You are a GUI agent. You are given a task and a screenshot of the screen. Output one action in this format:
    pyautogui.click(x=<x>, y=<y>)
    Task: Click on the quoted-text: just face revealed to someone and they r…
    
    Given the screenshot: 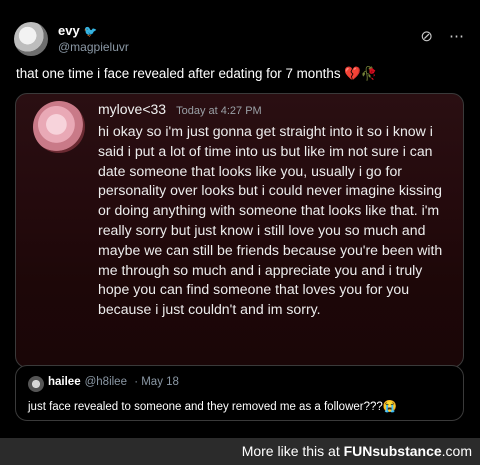 What is the action you would take?
    pyautogui.click(x=213, y=407)
    